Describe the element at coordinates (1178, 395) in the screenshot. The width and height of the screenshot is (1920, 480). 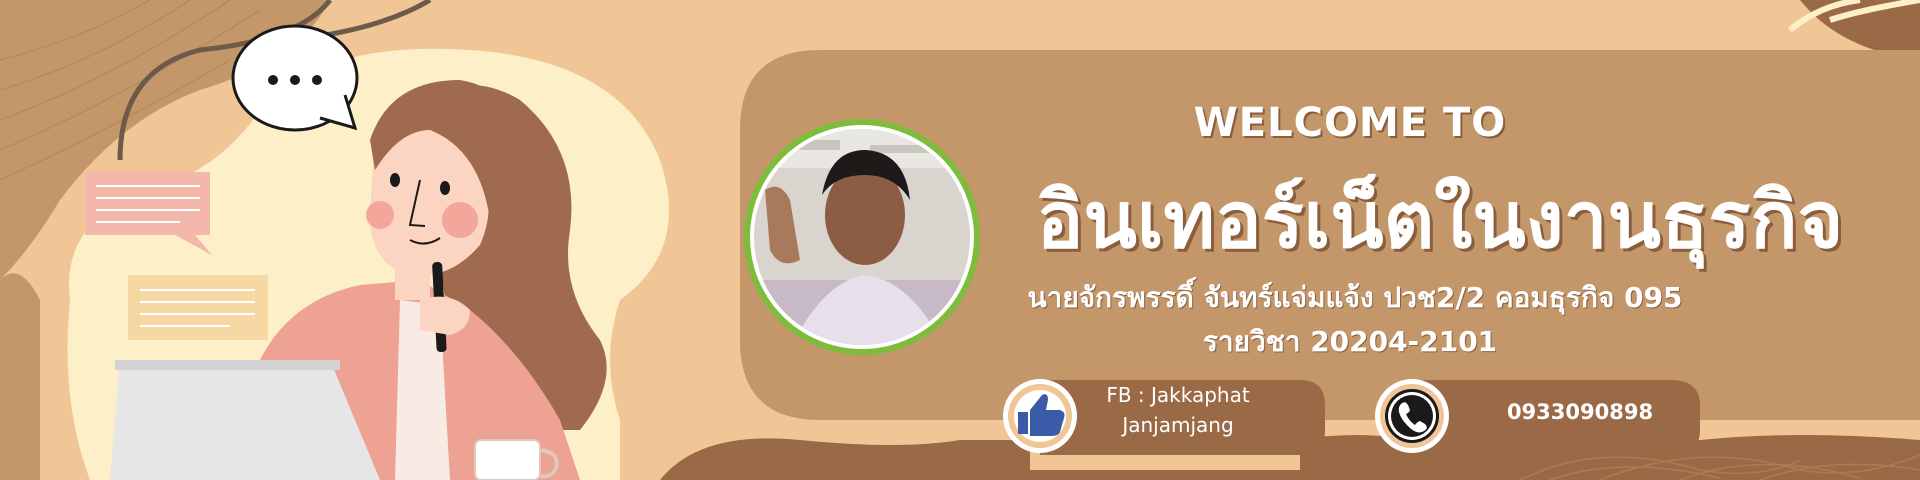
I see `facebook-label-line1: FB : Jakkaphat` at that location.